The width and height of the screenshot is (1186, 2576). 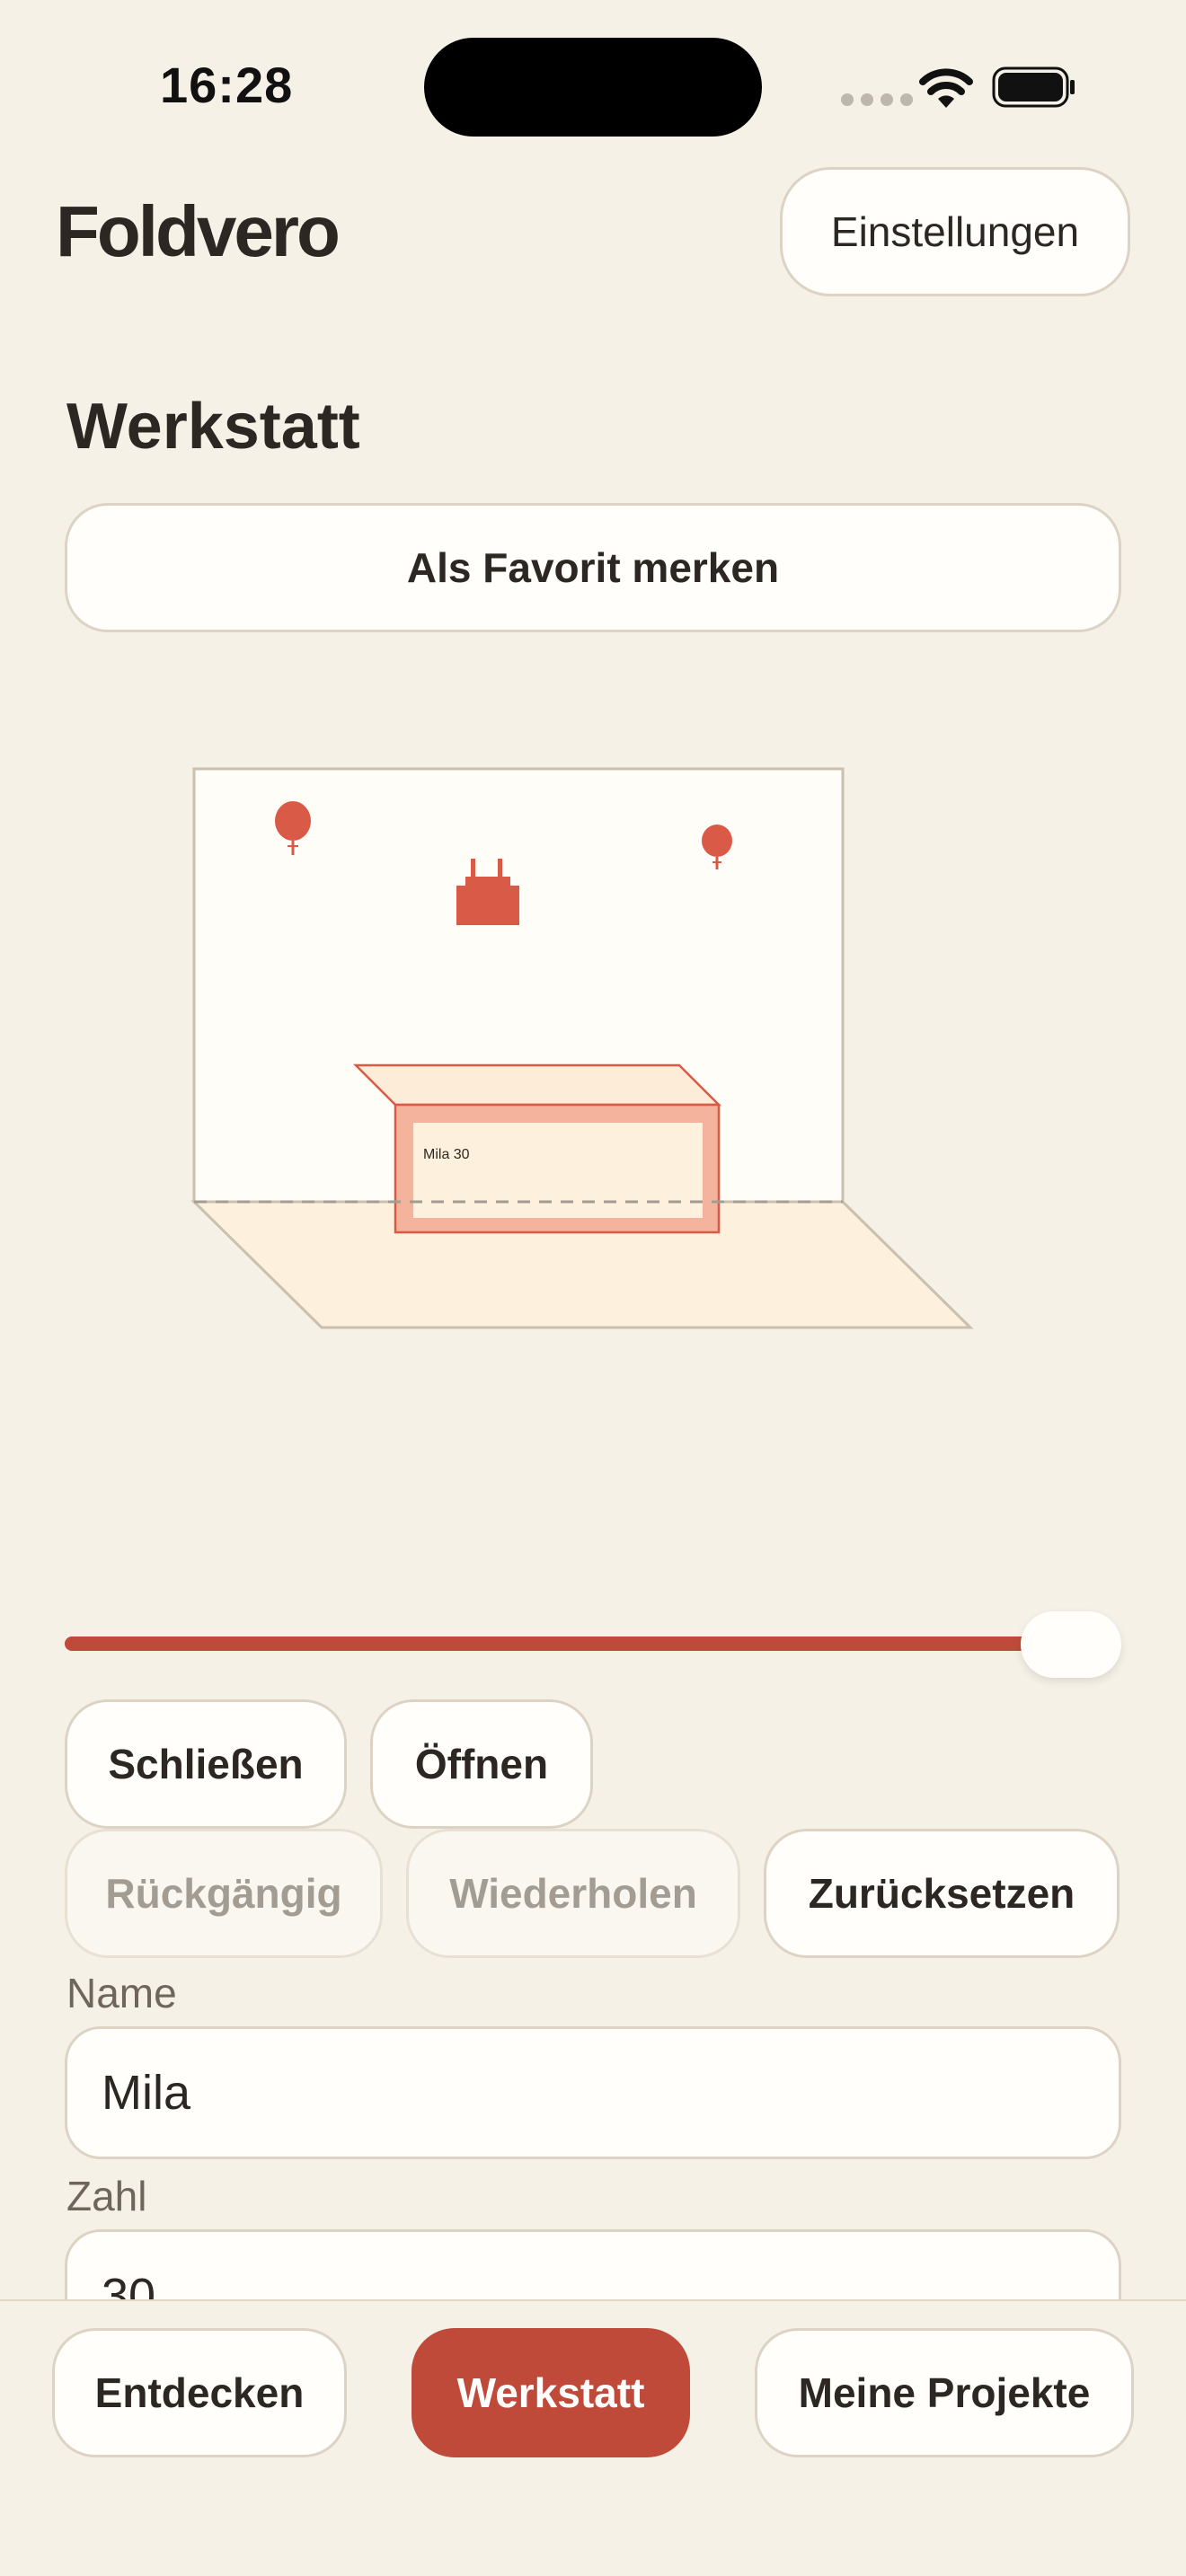 I want to click on fold-slider-thumb, so click(x=1071, y=1644).